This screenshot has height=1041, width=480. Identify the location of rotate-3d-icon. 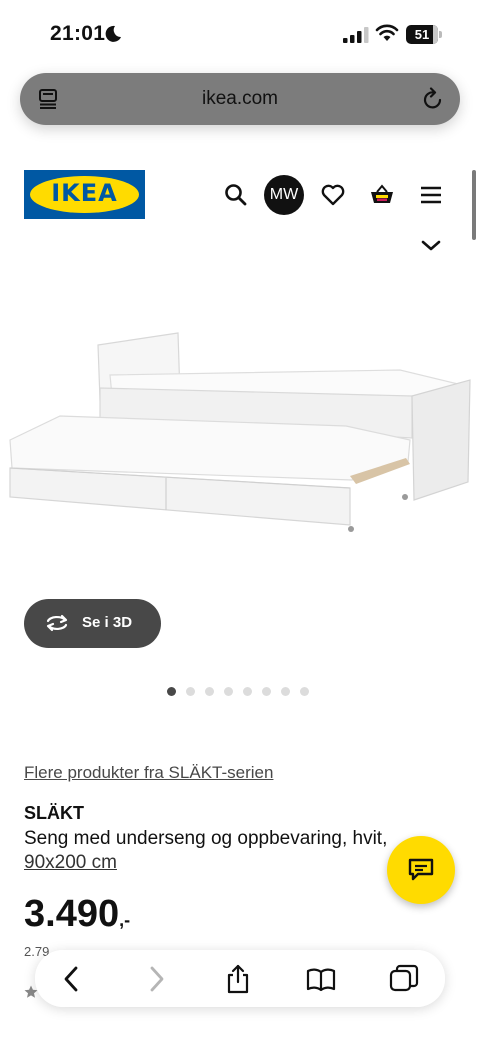
(57, 623).